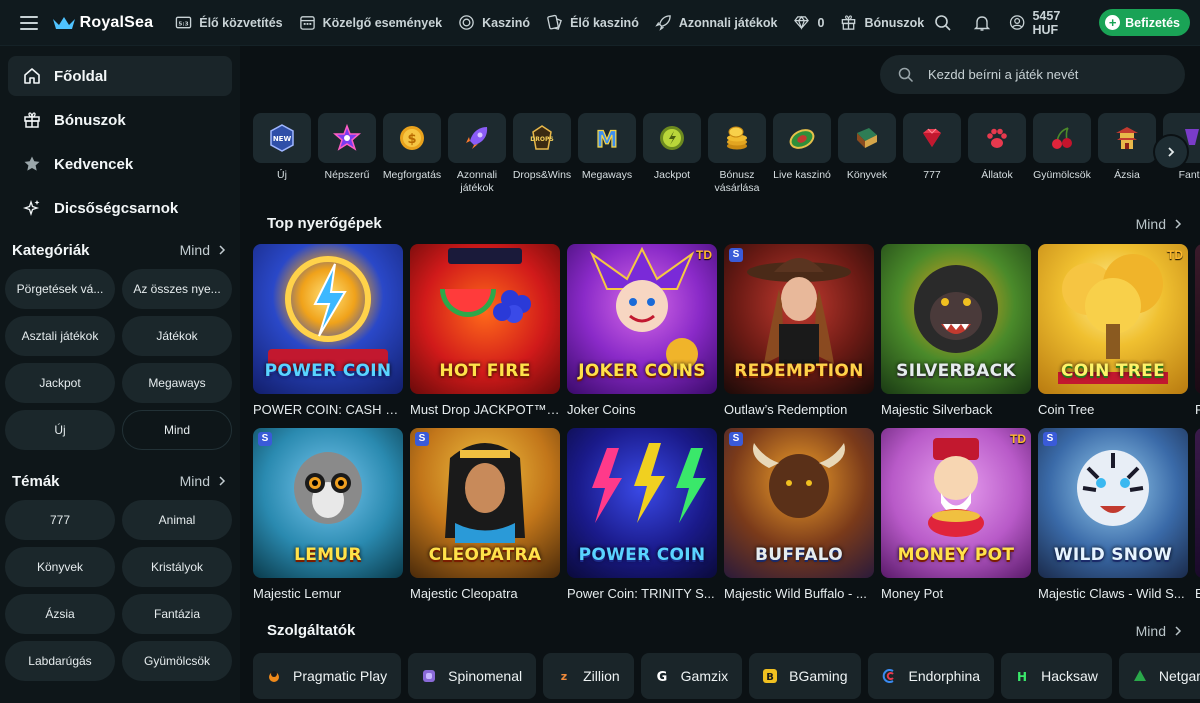  I want to click on theme-chip: Gyümölcsök, so click(177, 661).